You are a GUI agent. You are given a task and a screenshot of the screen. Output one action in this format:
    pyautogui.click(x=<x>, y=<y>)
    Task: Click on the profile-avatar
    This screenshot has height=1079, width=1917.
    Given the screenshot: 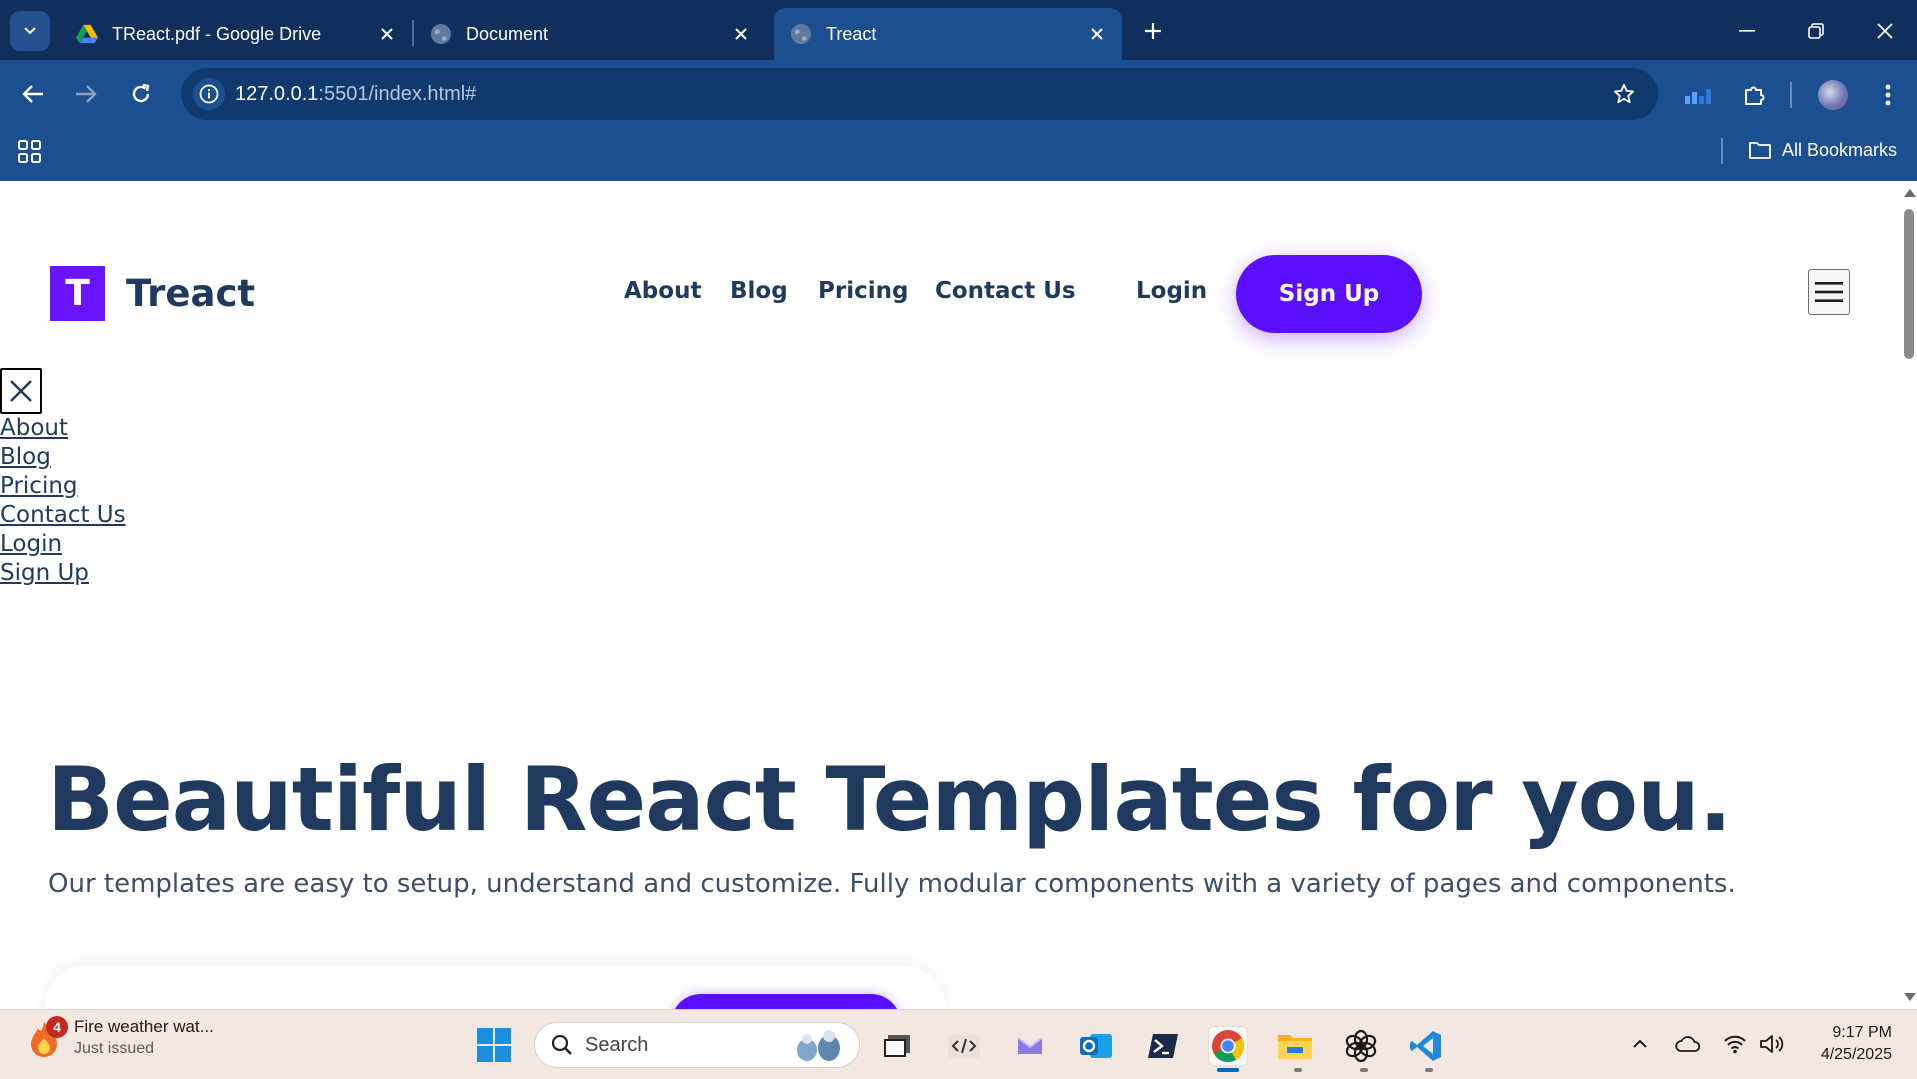 What is the action you would take?
    pyautogui.click(x=1833, y=95)
    